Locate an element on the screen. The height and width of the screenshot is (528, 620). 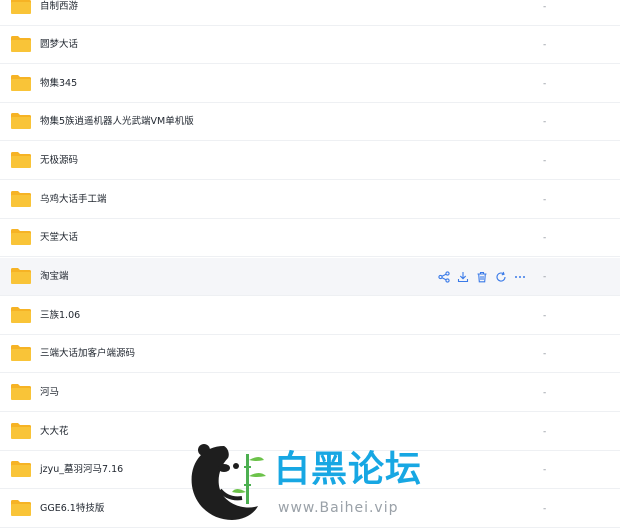
delete-icon is located at coordinates (482, 277).